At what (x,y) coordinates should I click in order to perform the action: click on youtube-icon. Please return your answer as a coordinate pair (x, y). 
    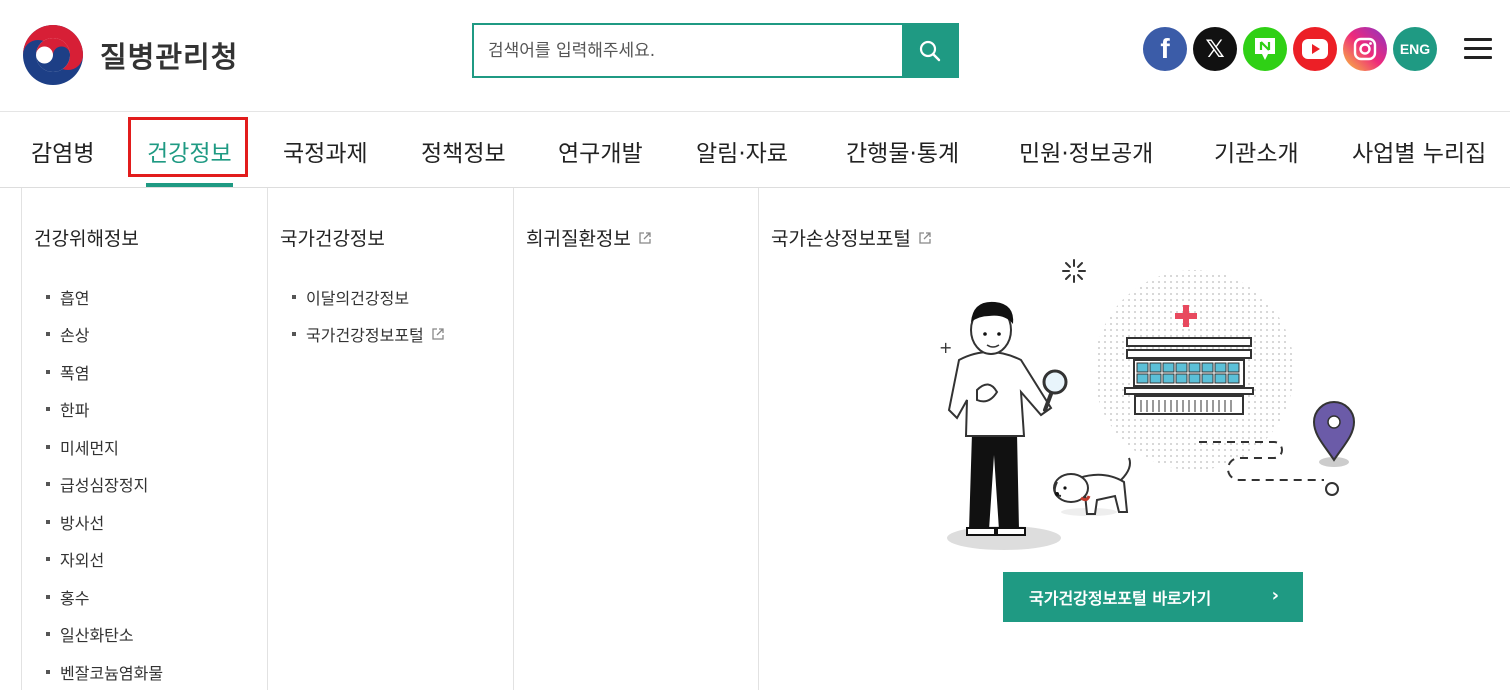
    Looking at the image, I should click on (1315, 49).